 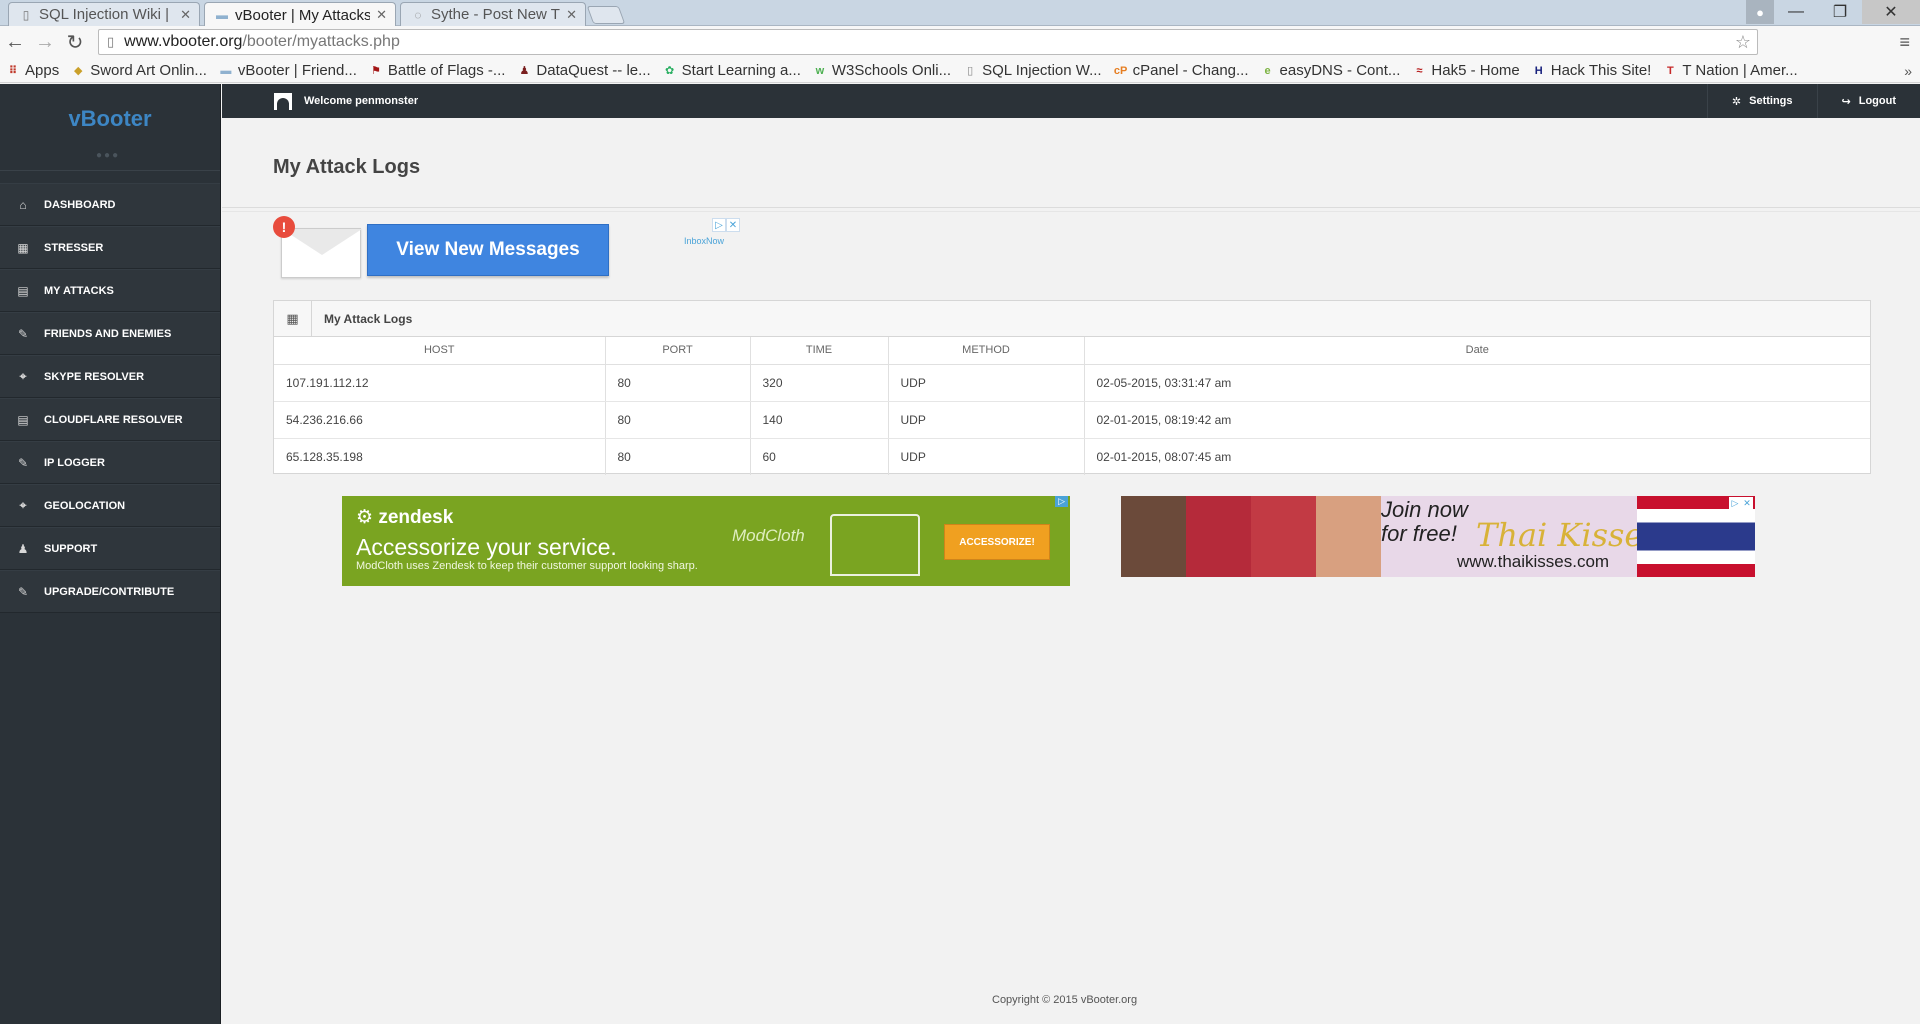 What do you see at coordinates (819, 351) in the screenshot?
I see `column-header: TIME` at bounding box center [819, 351].